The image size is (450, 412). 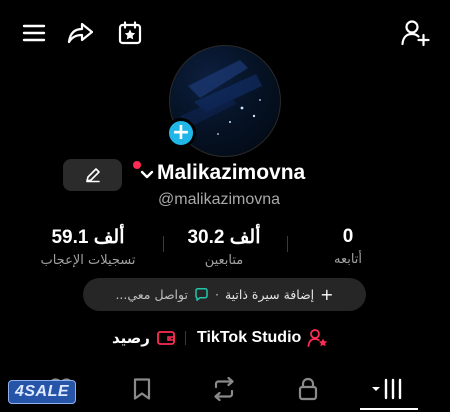 What do you see at coordinates (201, 294) in the screenshot?
I see `chat-icon` at bounding box center [201, 294].